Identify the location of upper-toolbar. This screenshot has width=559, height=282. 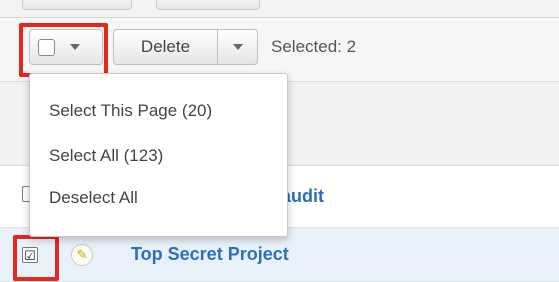
(279, 9).